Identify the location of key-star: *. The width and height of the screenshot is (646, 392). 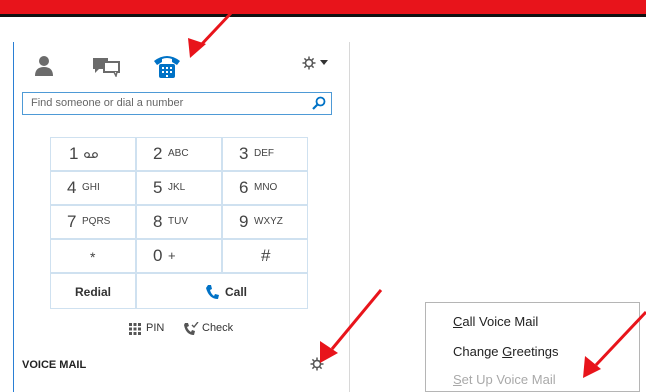
(93, 256).